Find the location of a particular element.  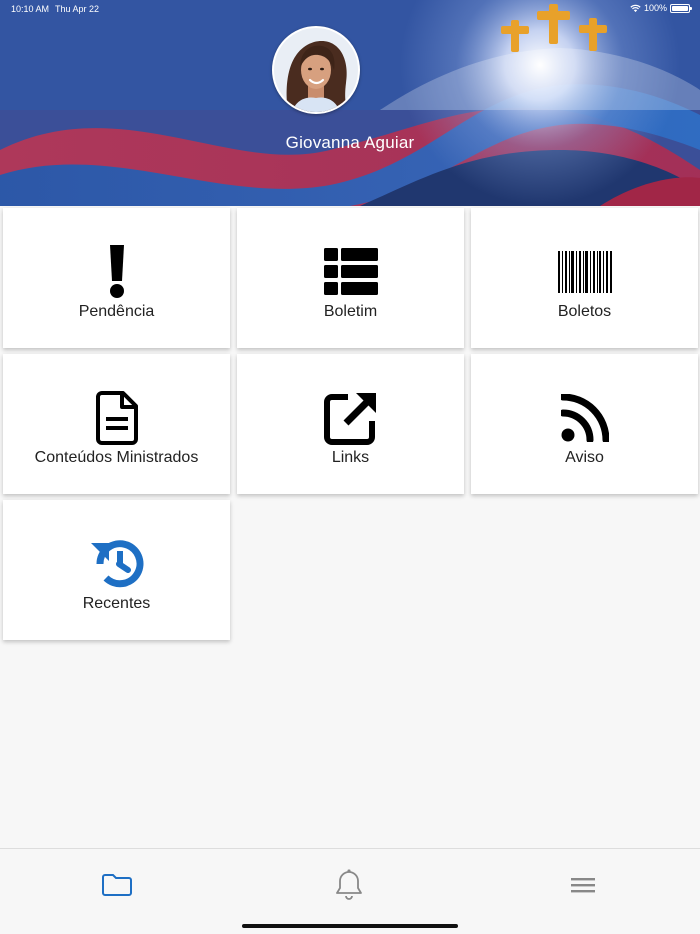

tile-boletos: Boletos is located at coordinates (584, 278).